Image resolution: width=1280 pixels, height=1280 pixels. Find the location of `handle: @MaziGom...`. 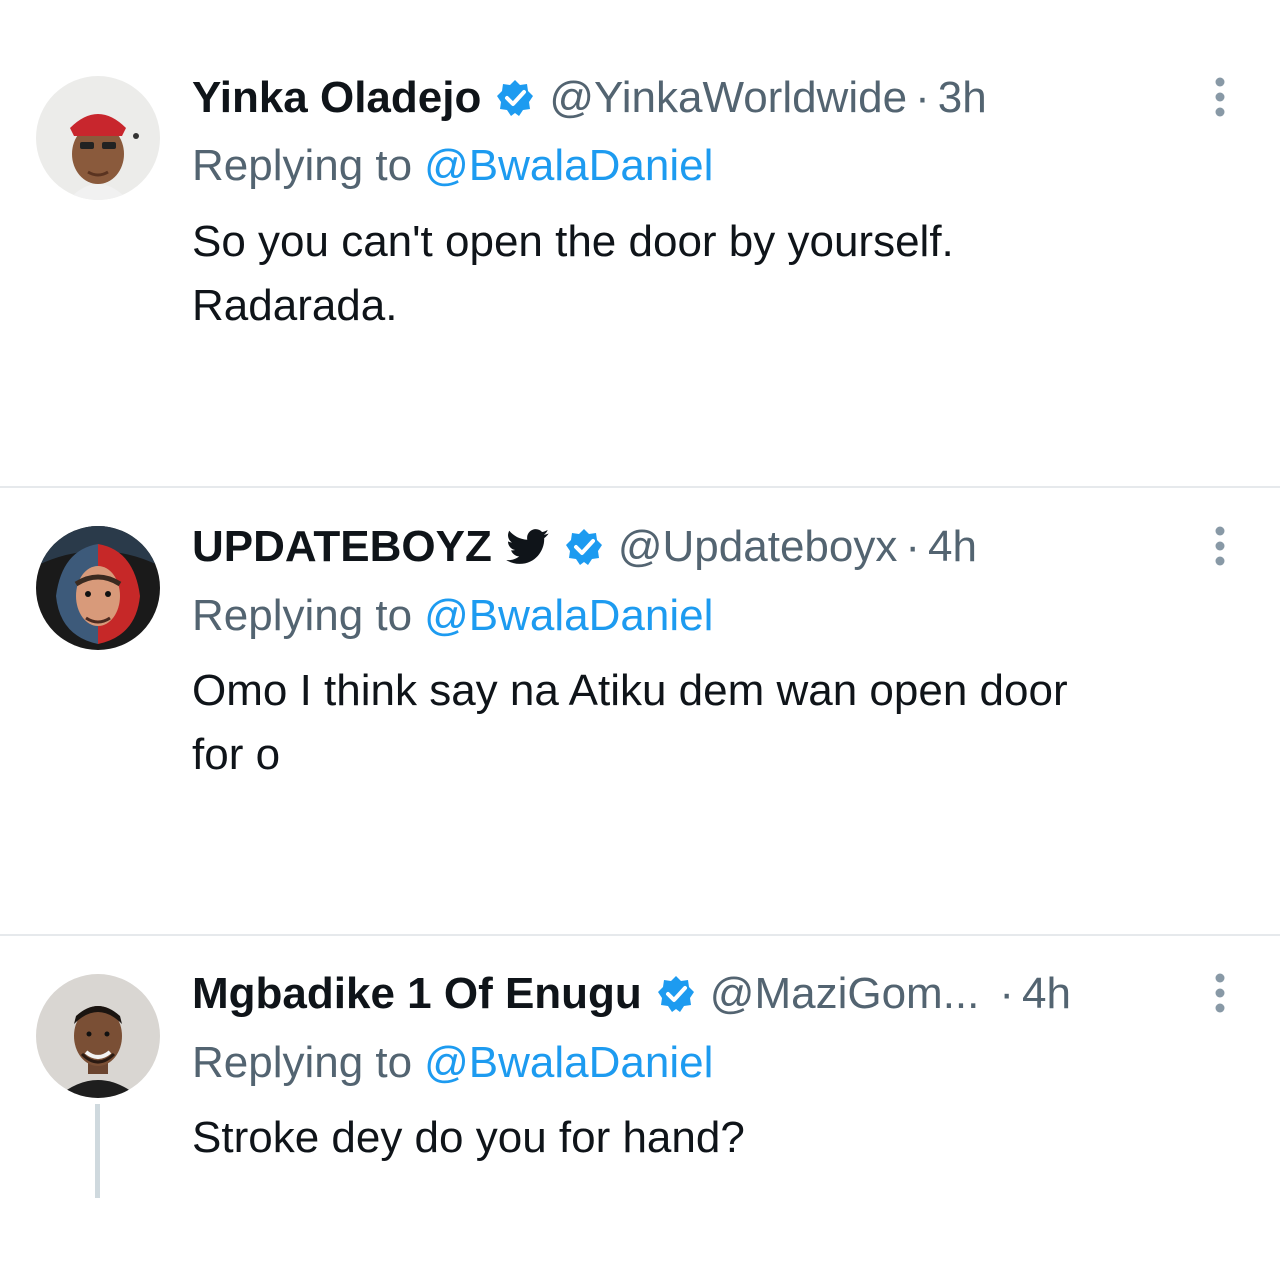

handle: @MaziGom... is located at coordinates (845, 994).